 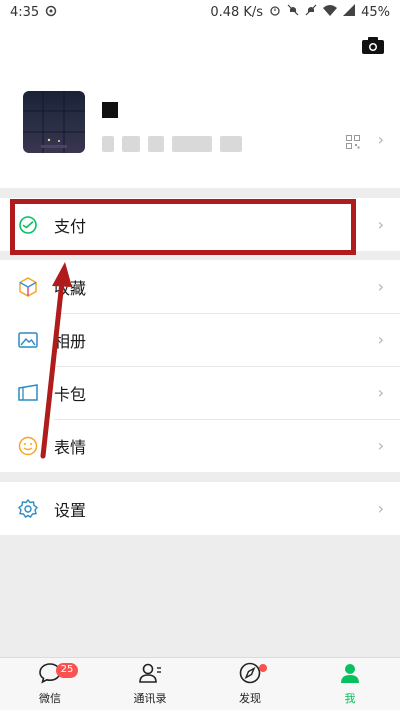 I want to click on status-time: 4:35, so click(x=25, y=12).